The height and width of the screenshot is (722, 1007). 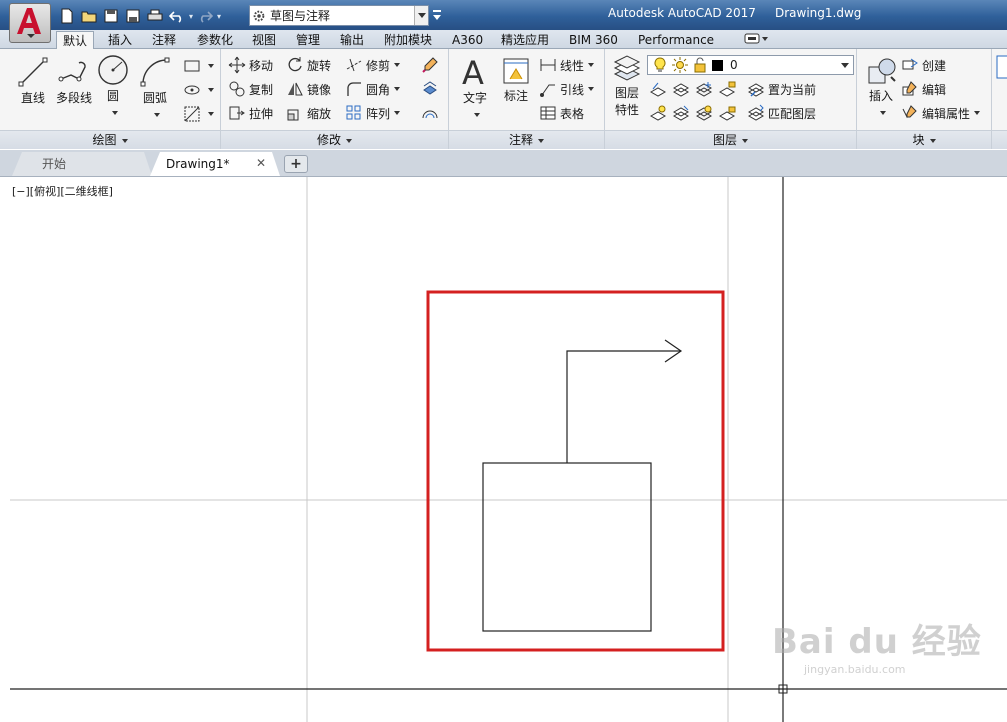 What do you see at coordinates (704, 89) in the screenshot?
I see `layer-freeze-icon` at bounding box center [704, 89].